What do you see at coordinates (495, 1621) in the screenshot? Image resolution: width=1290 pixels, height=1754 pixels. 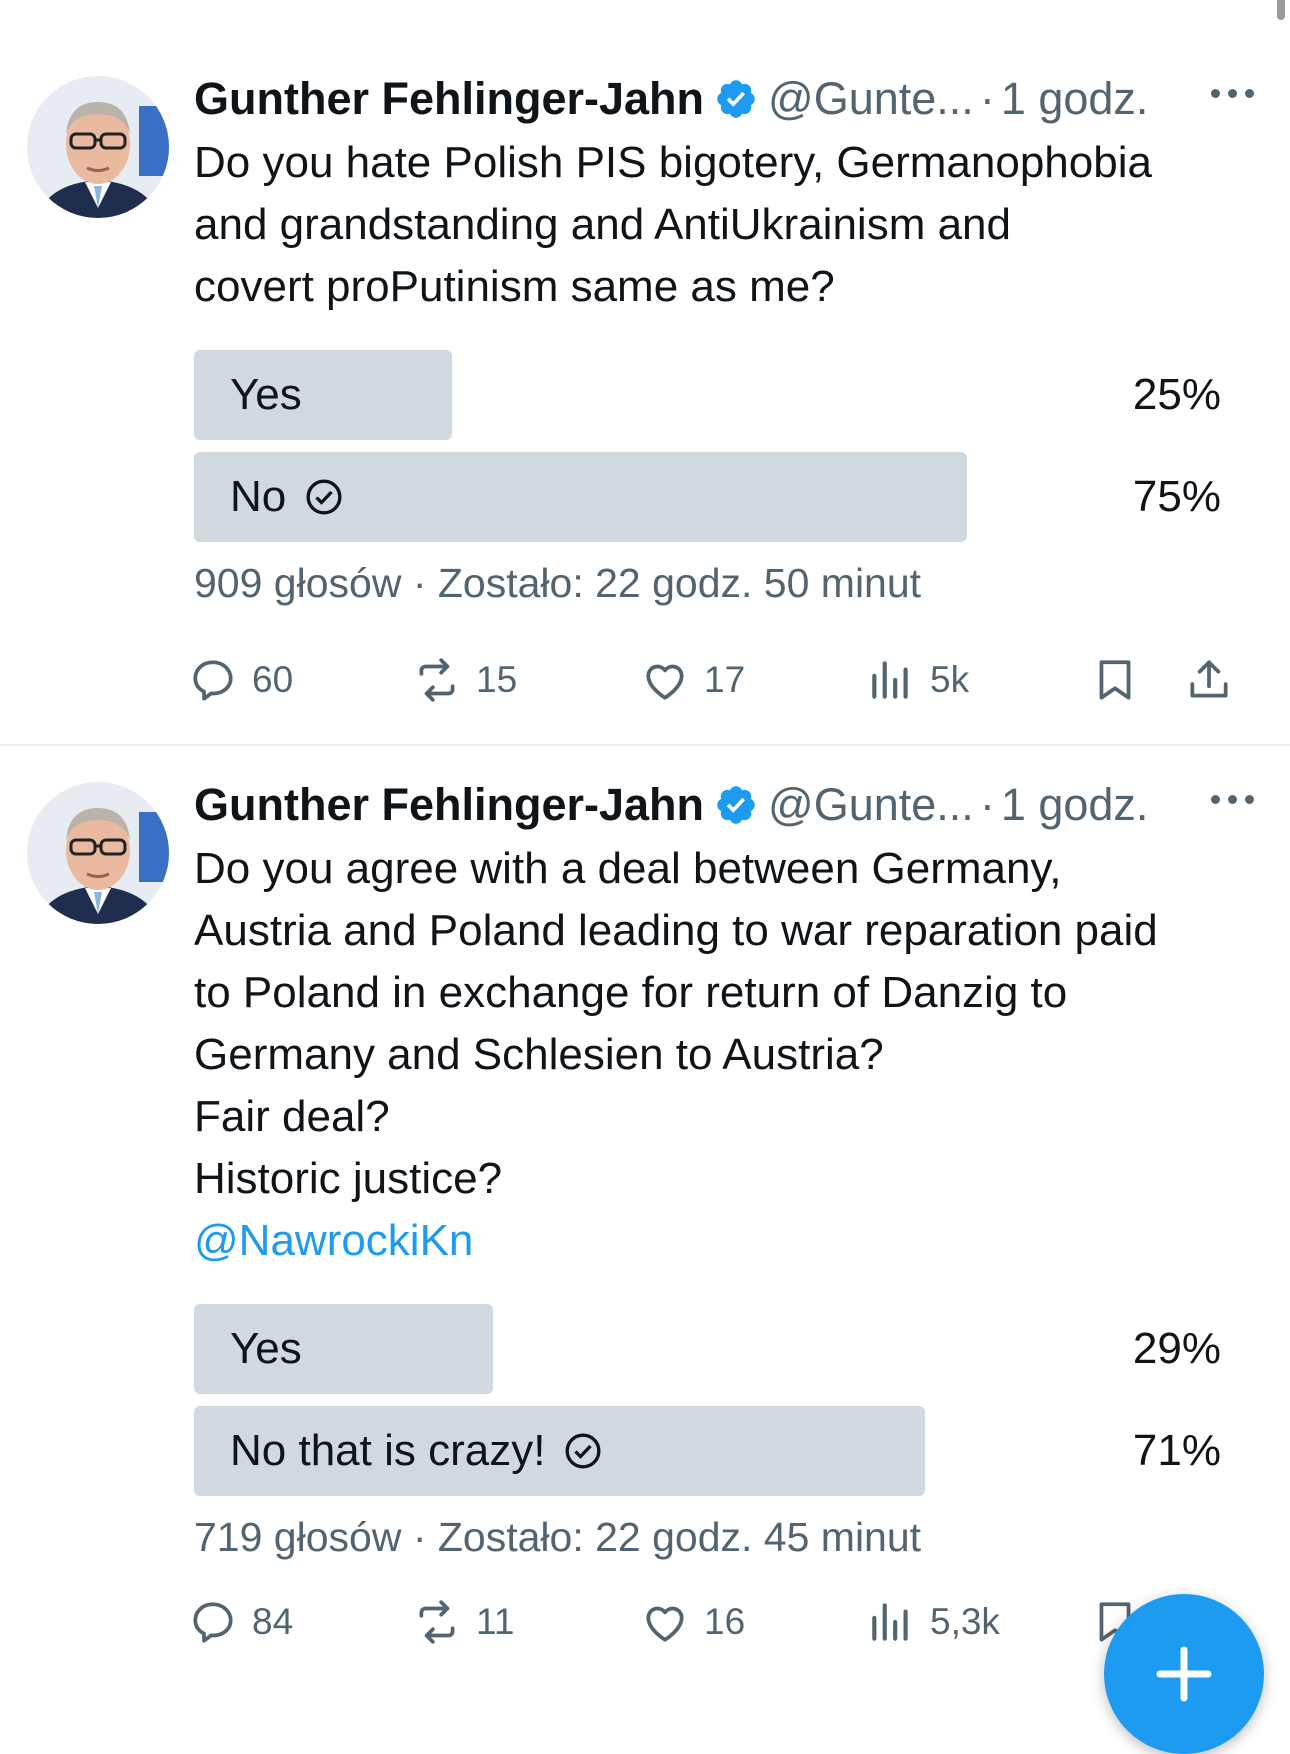 I see `repost-count: 11` at bounding box center [495, 1621].